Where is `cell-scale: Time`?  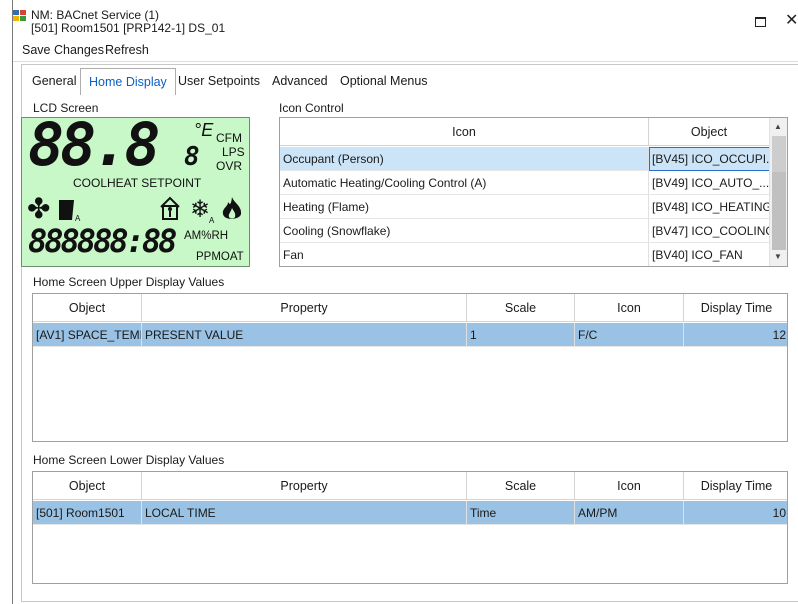
cell-scale: Time is located at coordinates (521, 513).